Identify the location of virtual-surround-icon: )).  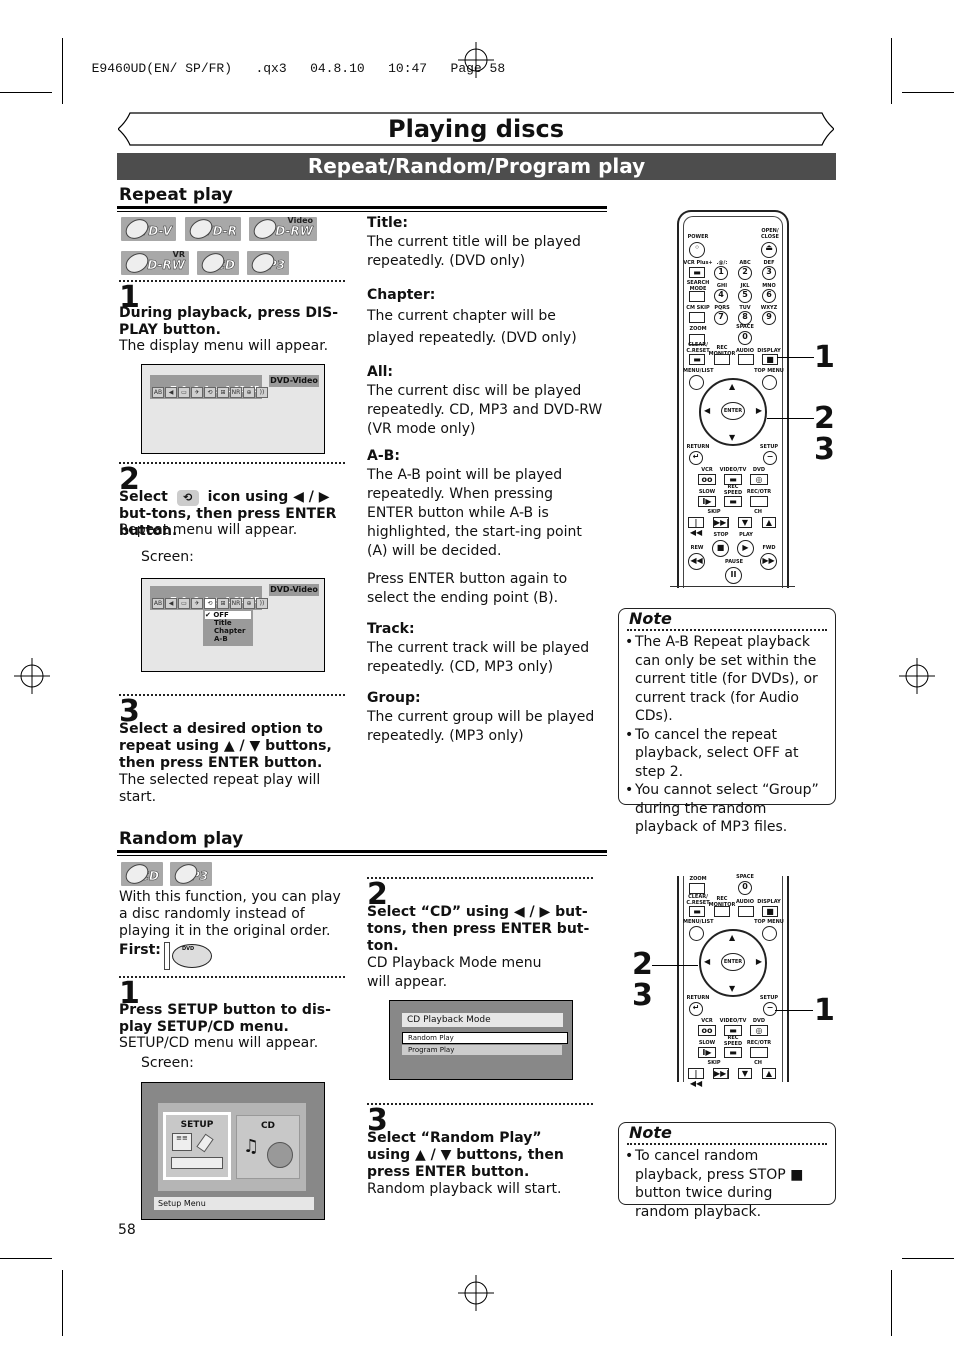
(262, 392).